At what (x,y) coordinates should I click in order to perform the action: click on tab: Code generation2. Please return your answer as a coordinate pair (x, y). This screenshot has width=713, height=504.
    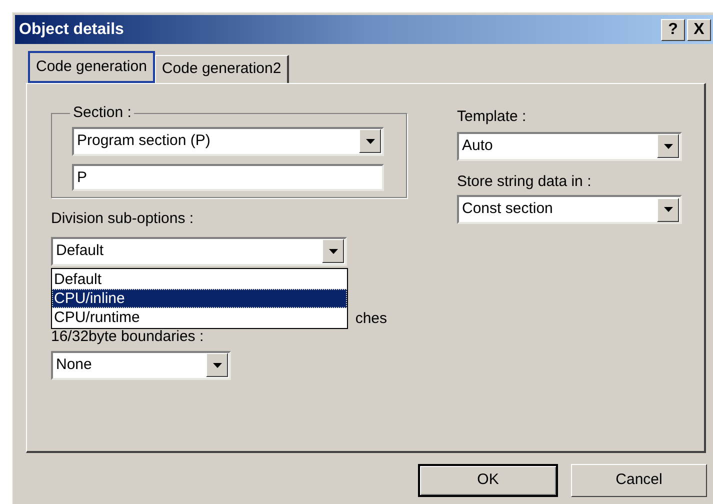
    Looking at the image, I should click on (222, 69).